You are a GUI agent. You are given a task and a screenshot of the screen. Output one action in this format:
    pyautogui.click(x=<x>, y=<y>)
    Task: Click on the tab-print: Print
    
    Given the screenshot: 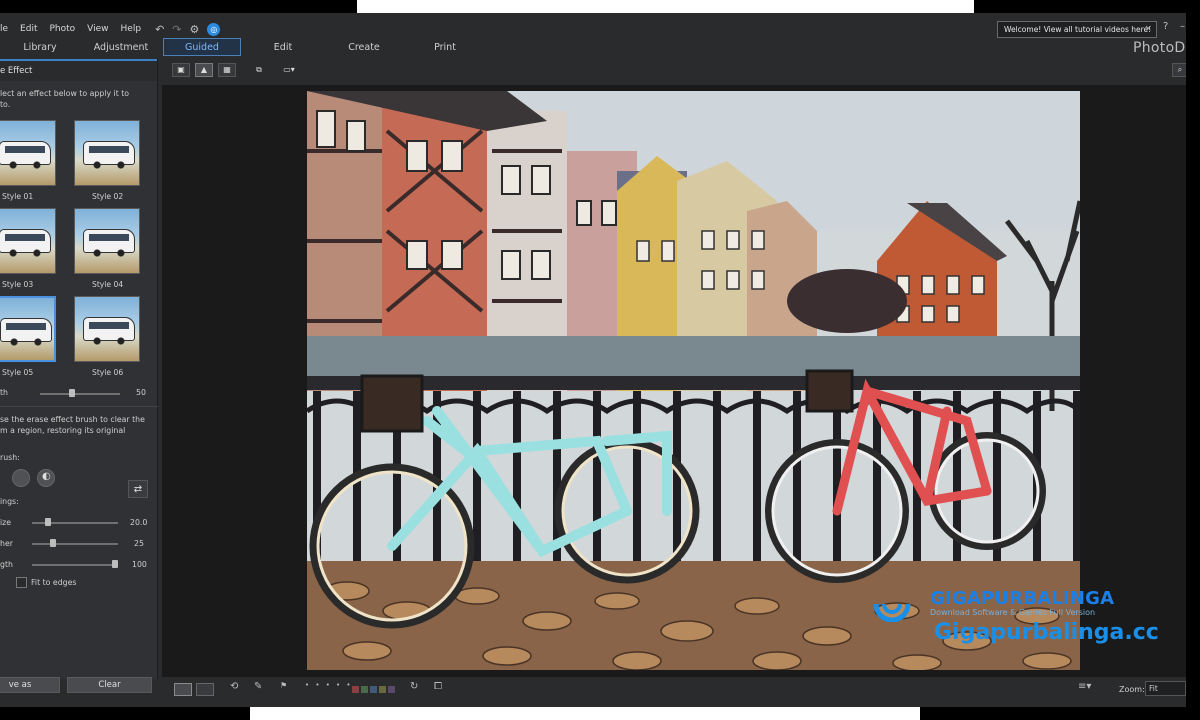 What is the action you would take?
    pyautogui.click(x=445, y=47)
    